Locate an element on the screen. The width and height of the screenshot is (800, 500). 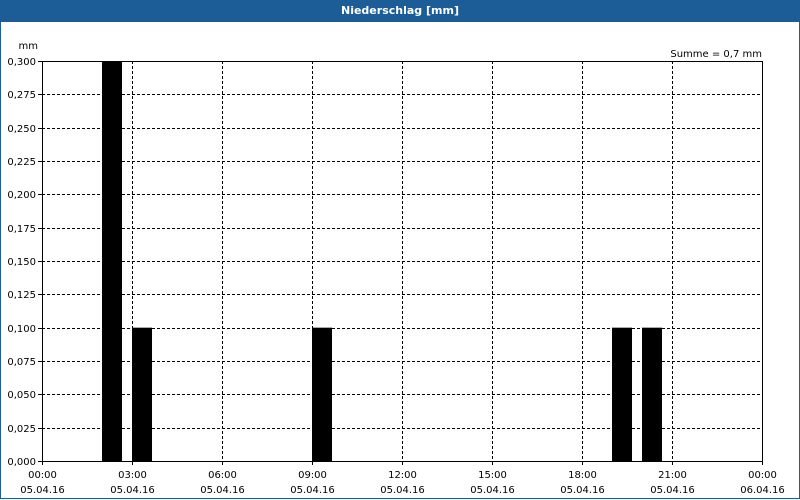
x-tick-date-label: 06.04.16 is located at coordinates (762, 490).